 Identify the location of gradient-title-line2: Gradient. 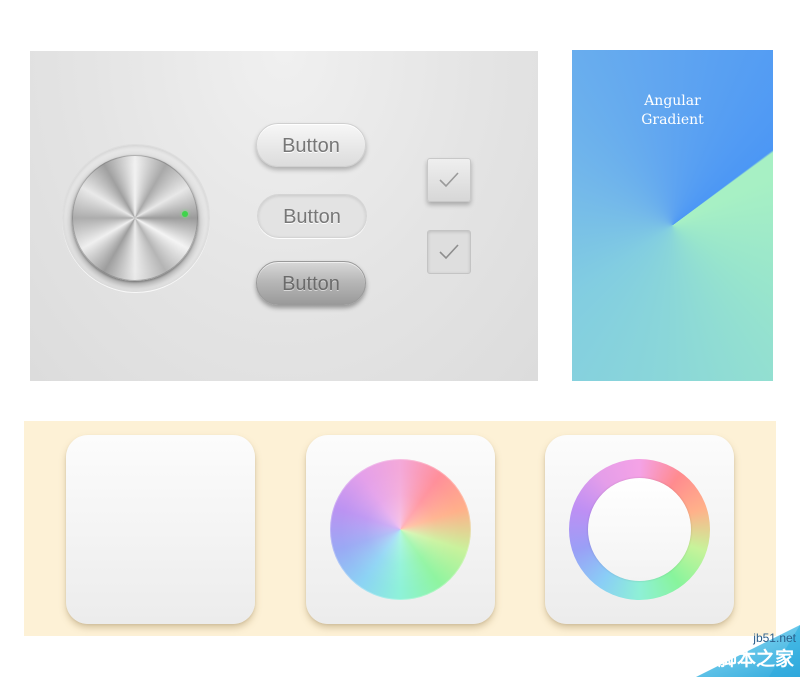
(672, 120).